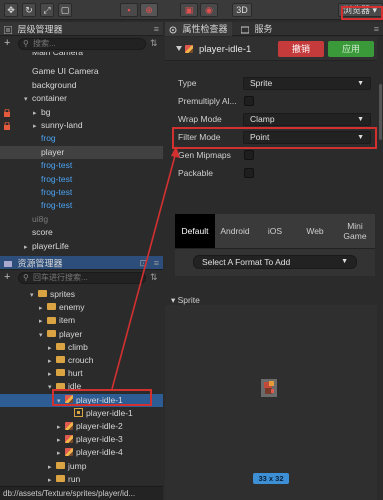 The image size is (383, 500). Describe the element at coordinates (81, 360) in the screenshot. I see `asset-item: ▸ crouch` at that location.